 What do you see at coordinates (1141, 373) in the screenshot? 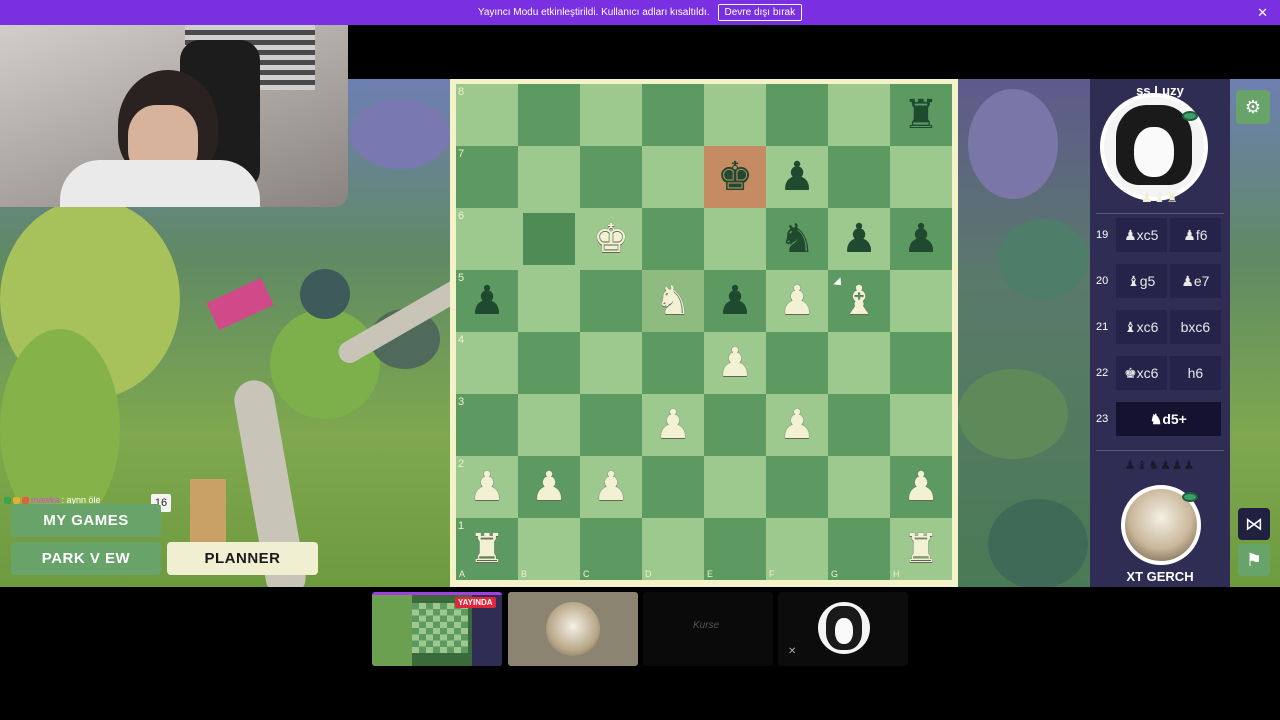
I see `white-move: ♚xc6` at bounding box center [1141, 373].